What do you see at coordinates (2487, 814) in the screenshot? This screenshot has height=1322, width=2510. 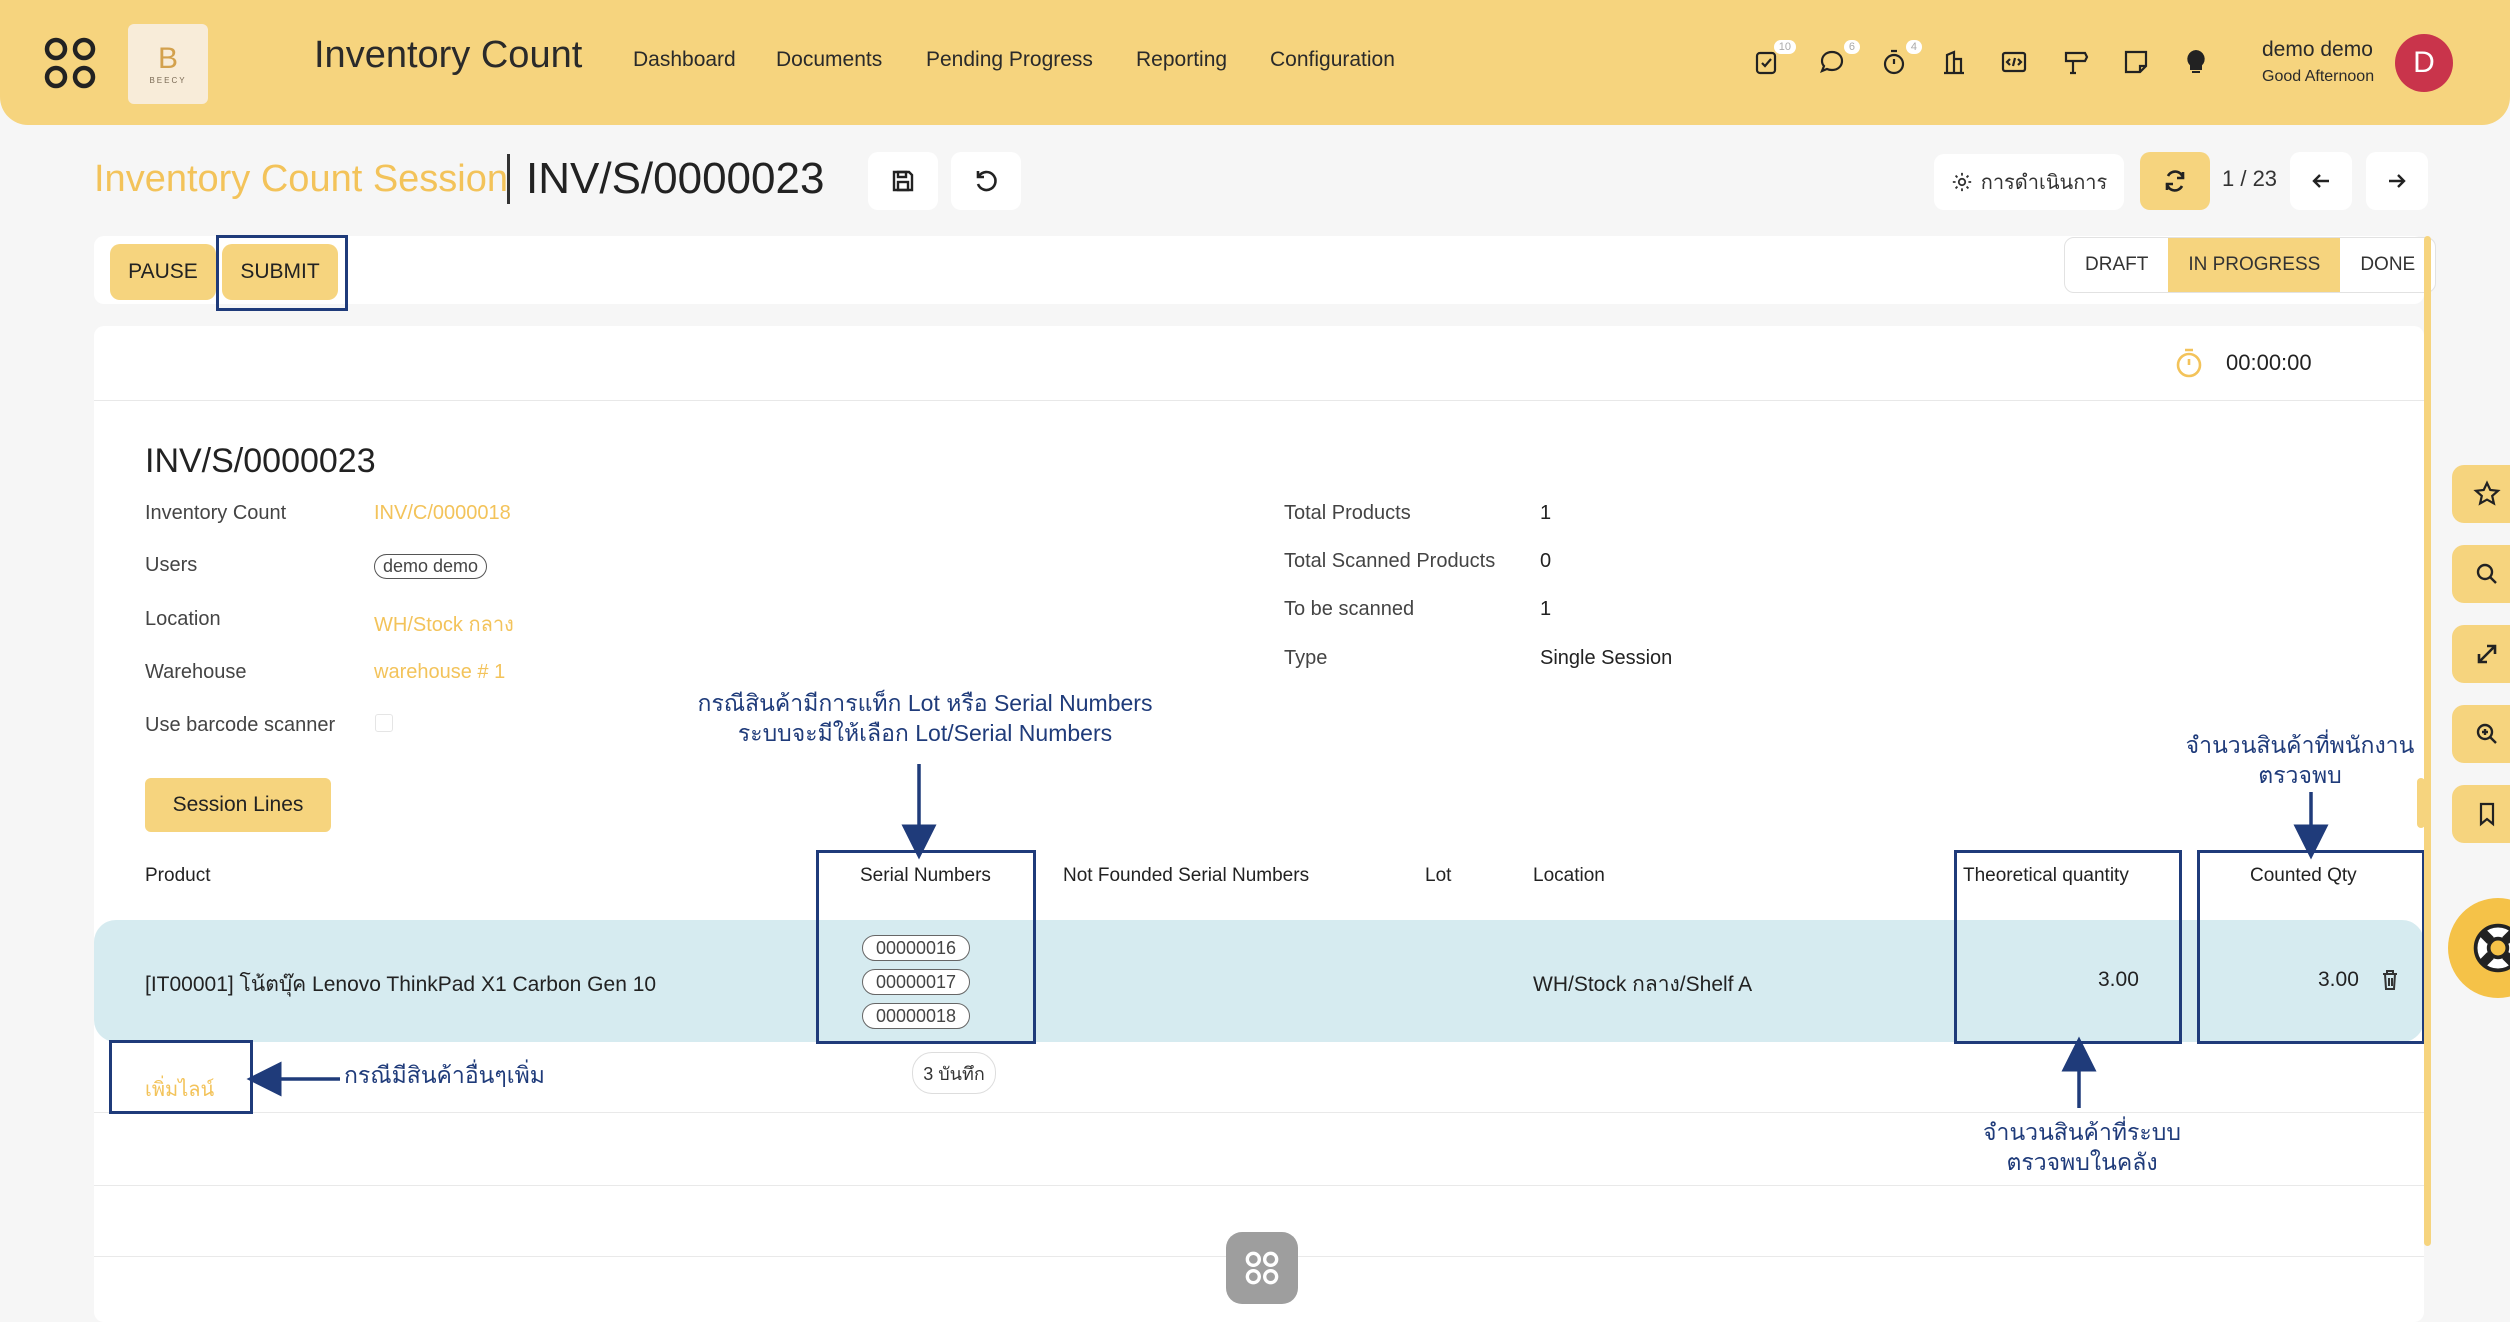 I see `bookmark-icon` at bounding box center [2487, 814].